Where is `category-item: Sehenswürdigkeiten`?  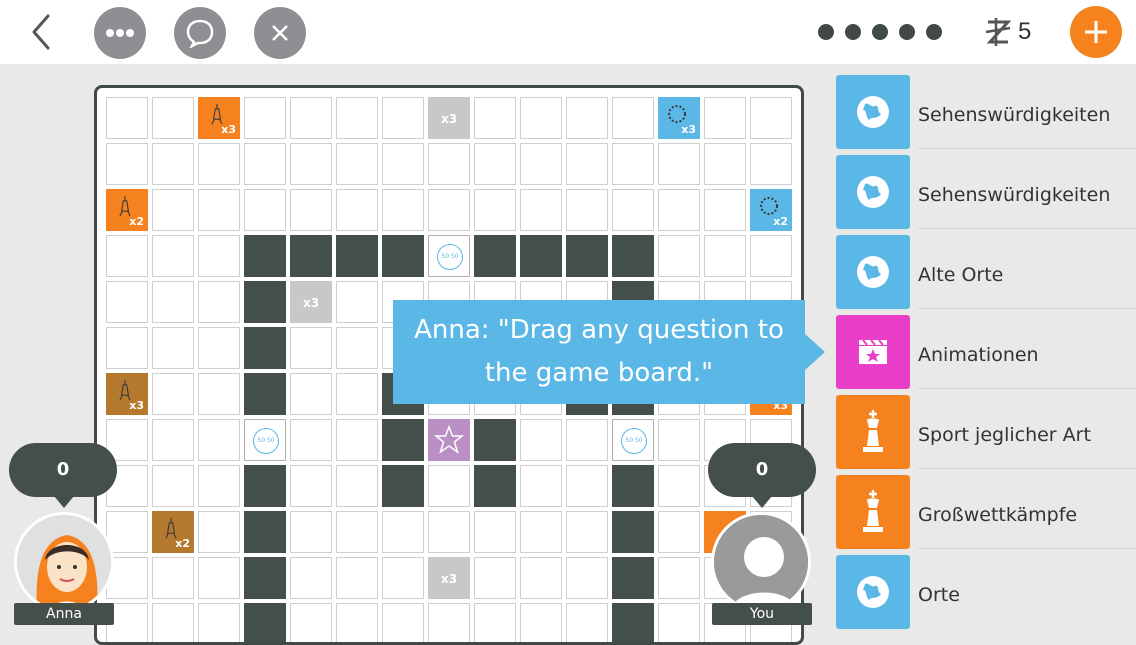 category-item: Sehenswürdigkeiten is located at coordinates (981, 106).